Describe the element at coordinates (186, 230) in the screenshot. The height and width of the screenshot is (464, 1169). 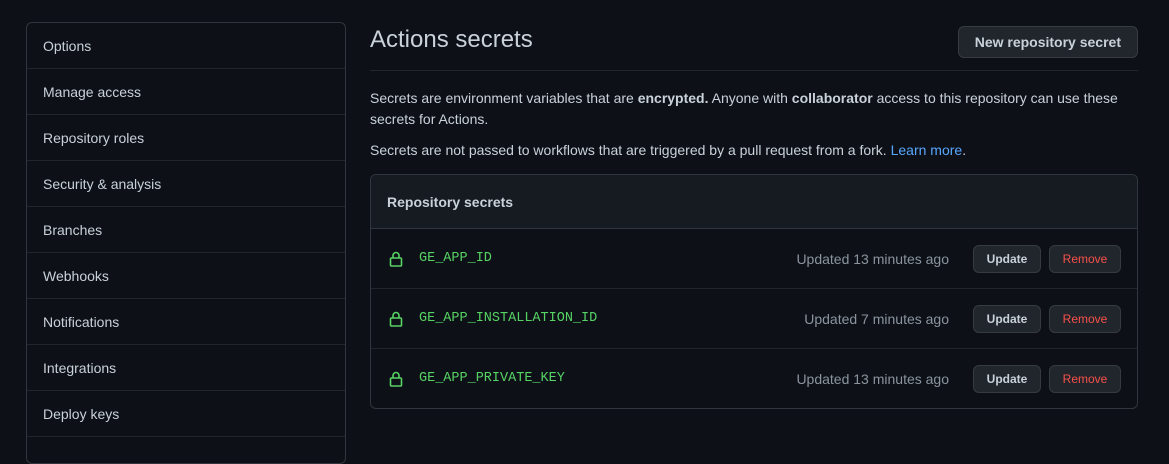
I see `sidebar-item-branches: Branches` at that location.